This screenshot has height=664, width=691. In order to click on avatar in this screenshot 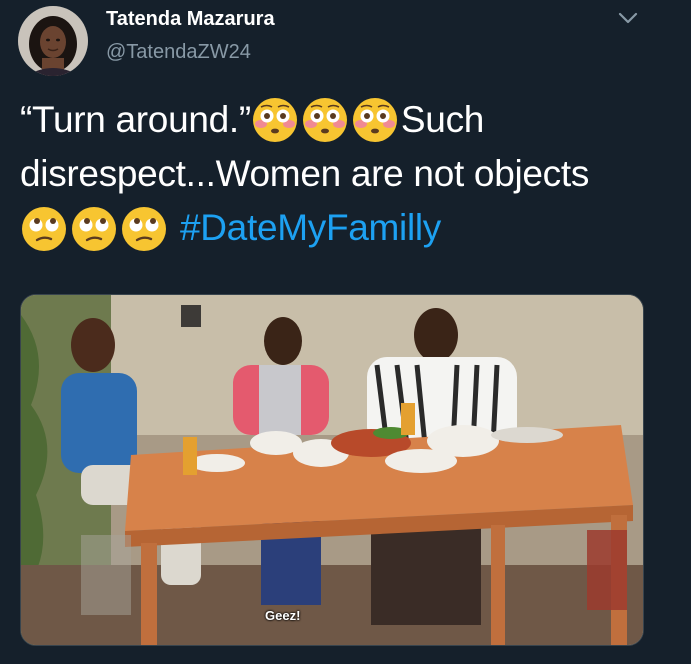, I will do `click(53, 41)`.